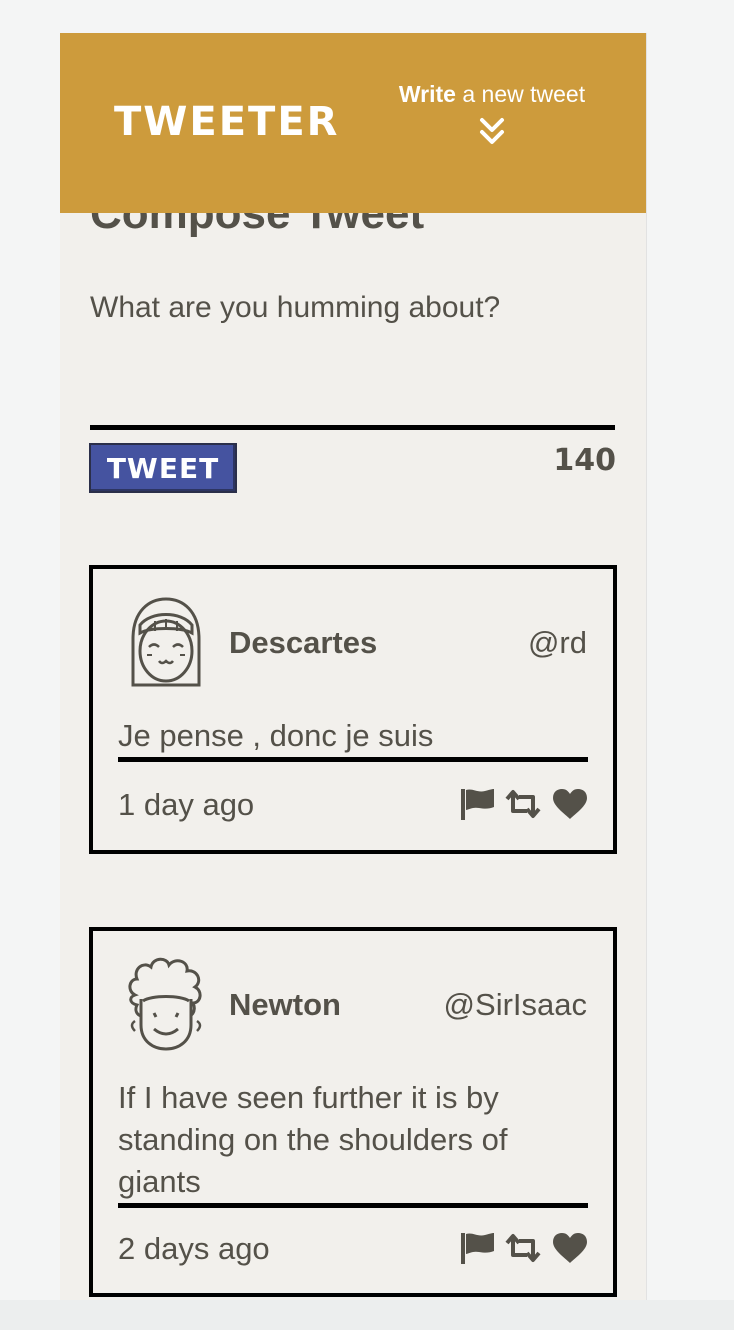 The width and height of the screenshot is (734, 1330). I want to click on tweet-timestamp: 1 day ago, so click(186, 804).